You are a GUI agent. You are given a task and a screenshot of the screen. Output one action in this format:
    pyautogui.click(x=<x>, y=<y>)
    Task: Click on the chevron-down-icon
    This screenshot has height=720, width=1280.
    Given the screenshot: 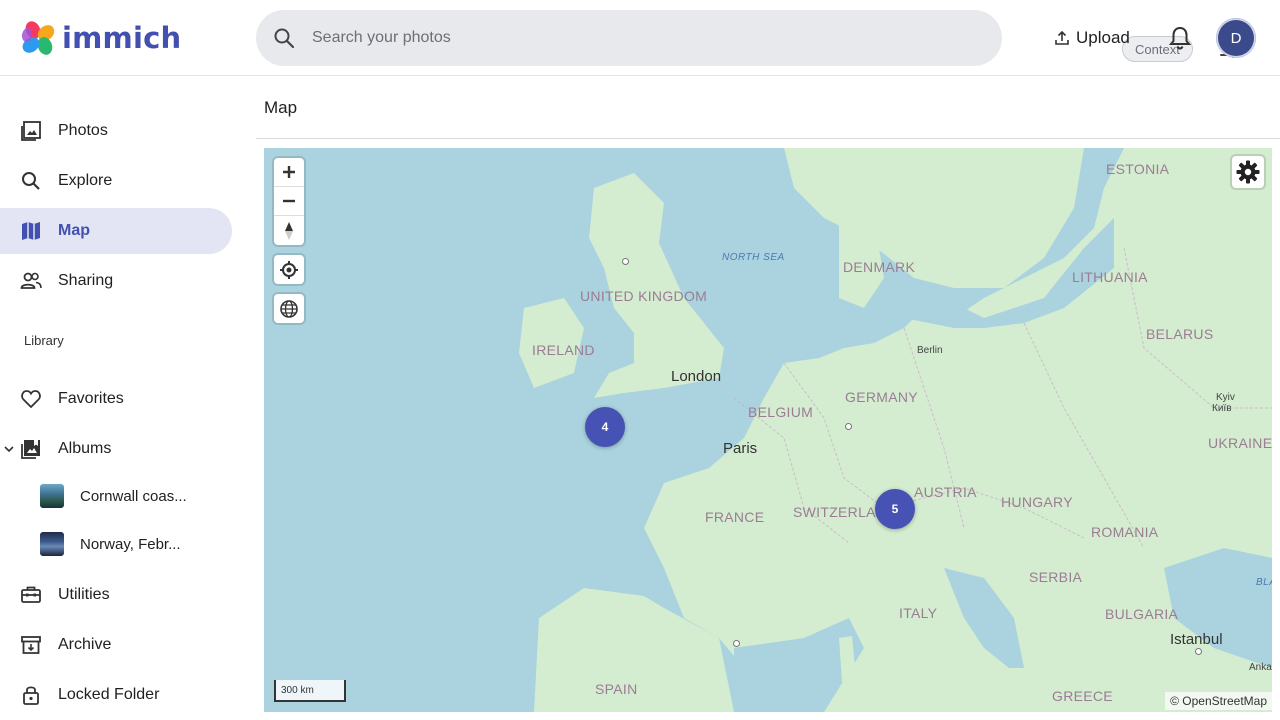 What is the action you would take?
    pyautogui.click(x=9, y=449)
    